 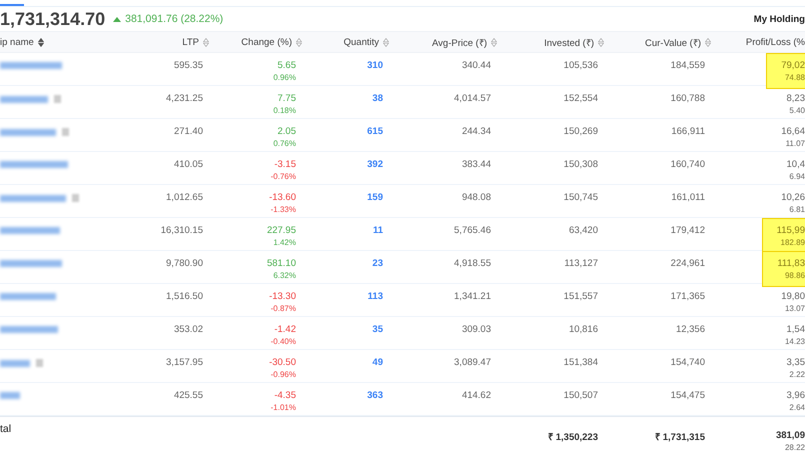 What do you see at coordinates (281, 263) in the screenshot?
I see `change-value: 581.10` at bounding box center [281, 263].